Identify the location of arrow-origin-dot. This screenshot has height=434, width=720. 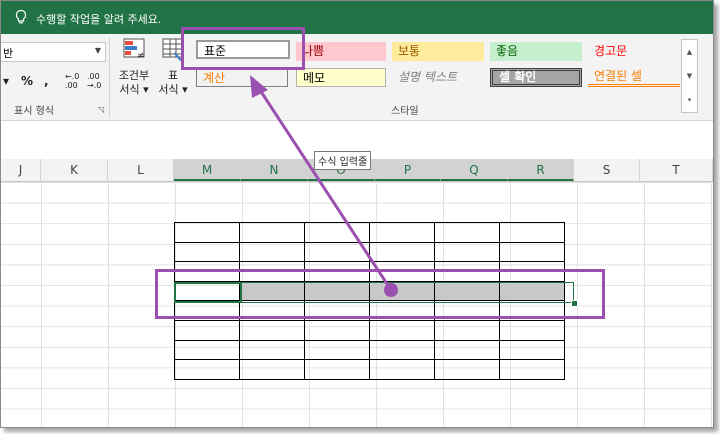
(391, 290).